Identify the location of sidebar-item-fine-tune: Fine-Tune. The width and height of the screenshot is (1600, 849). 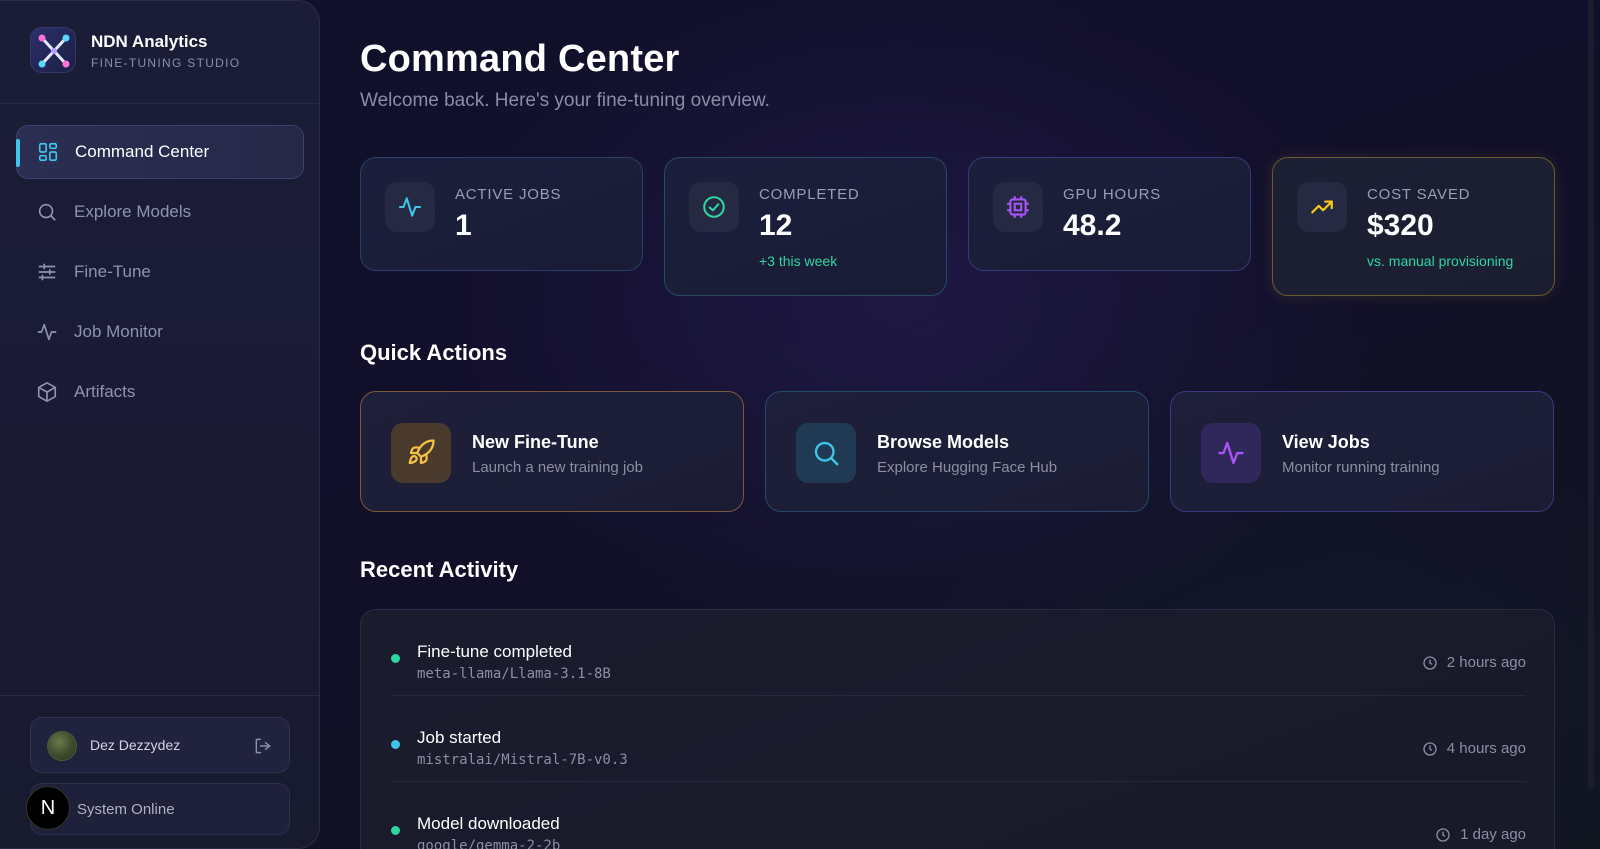
(160, 272).